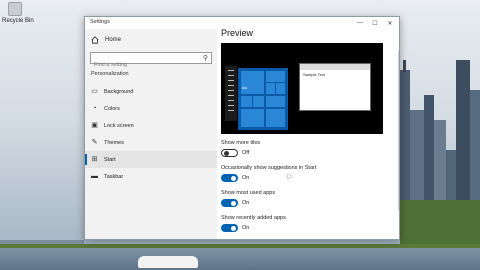 The image size is (480, 270). What do you see at coordinates (151, 108) in the screenshot?
I see `sidebar-item-colors: ◔ Colors` at bounding box center [151, 108].